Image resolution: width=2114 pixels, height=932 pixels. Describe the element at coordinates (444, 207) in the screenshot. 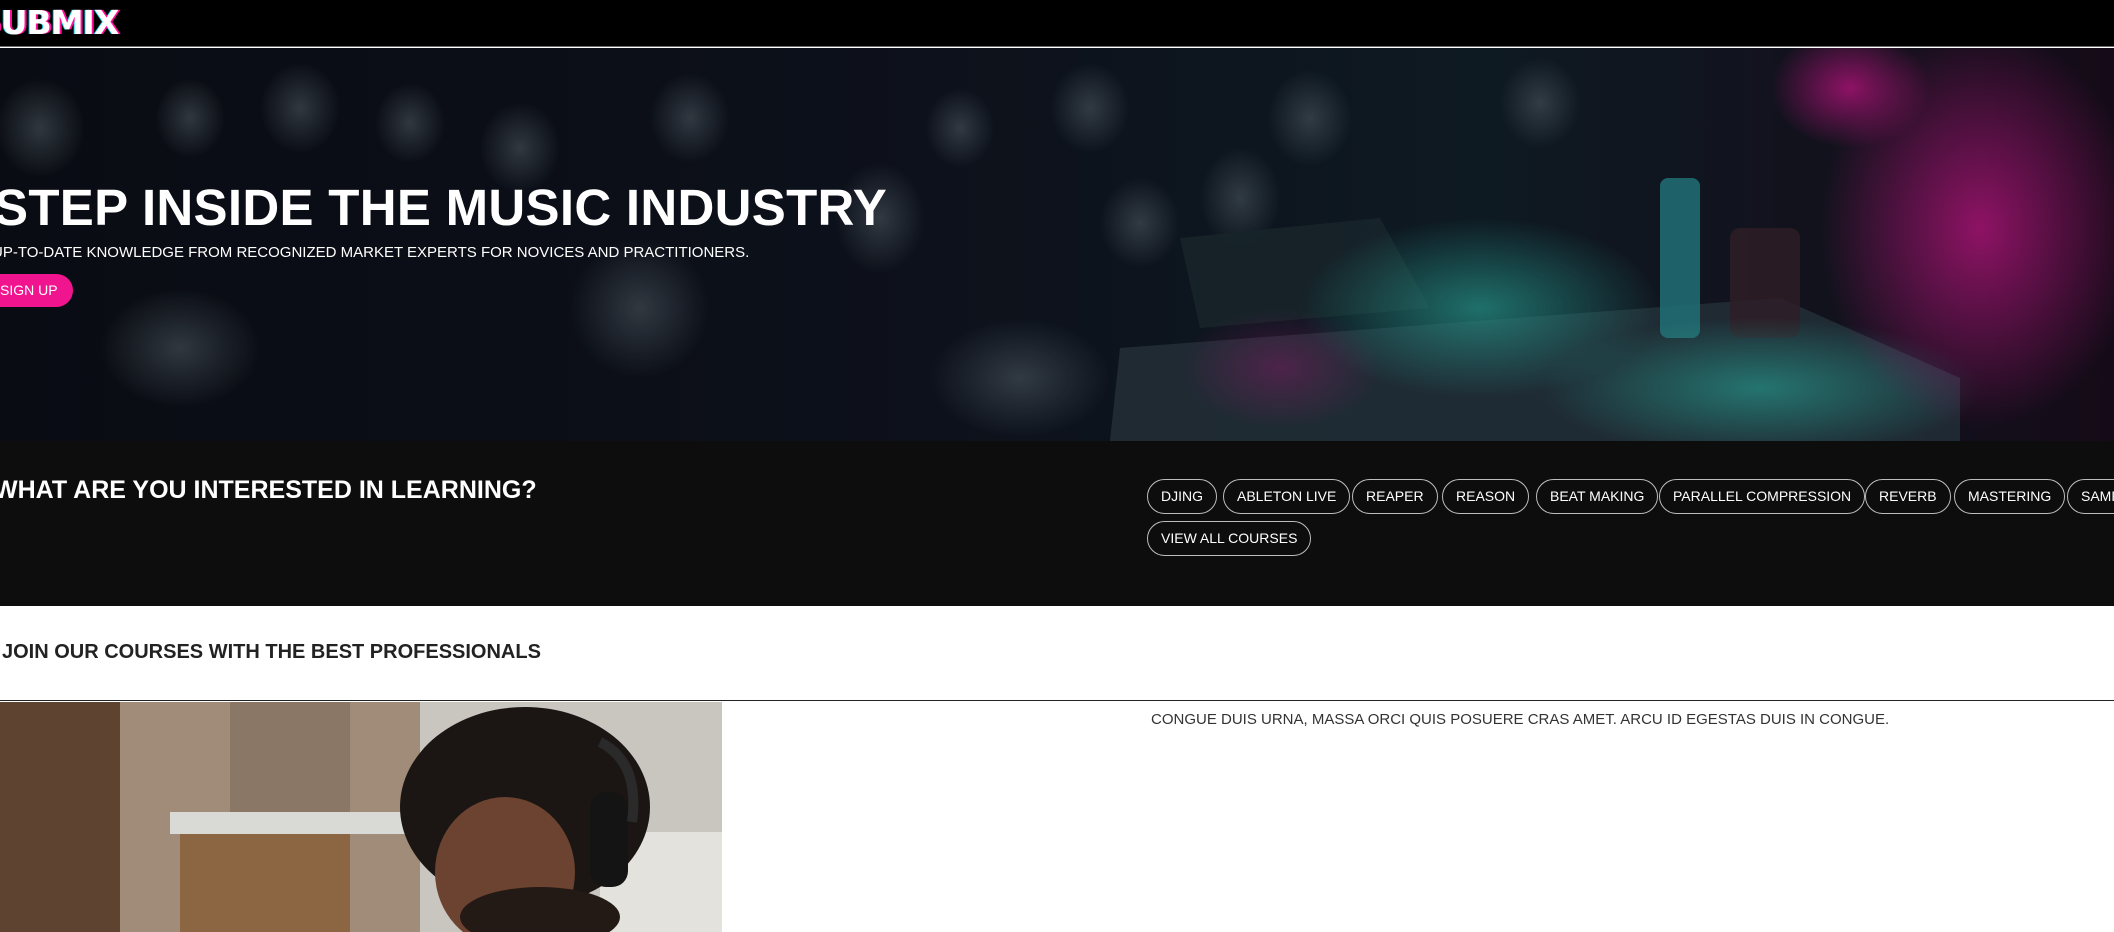

I see `hero-title: STEP INSIDE THE MUSIC INDUSTRY` at that location.